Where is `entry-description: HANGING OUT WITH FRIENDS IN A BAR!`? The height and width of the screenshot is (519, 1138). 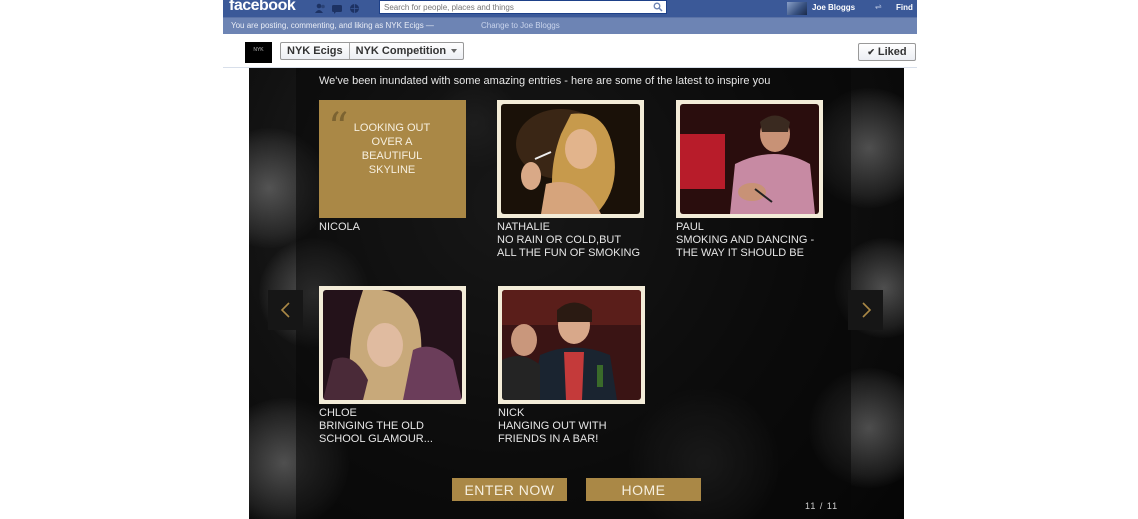 entry-description: HANGING OUT WITH FRIENDS IN A BAR! is located at coordinates (552, 432).